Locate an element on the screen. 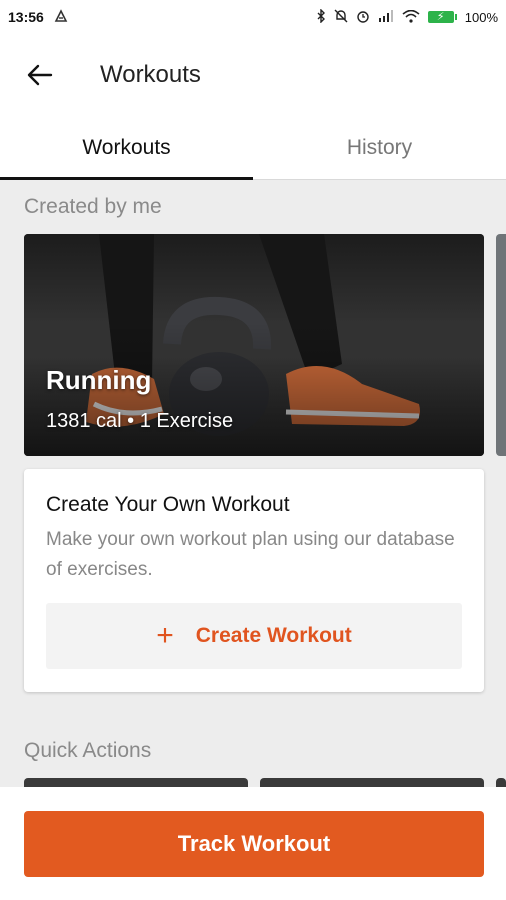 This screenshot has height=900, width=506. track-workout-button: Track Workout is located at coordinates (254, 844).